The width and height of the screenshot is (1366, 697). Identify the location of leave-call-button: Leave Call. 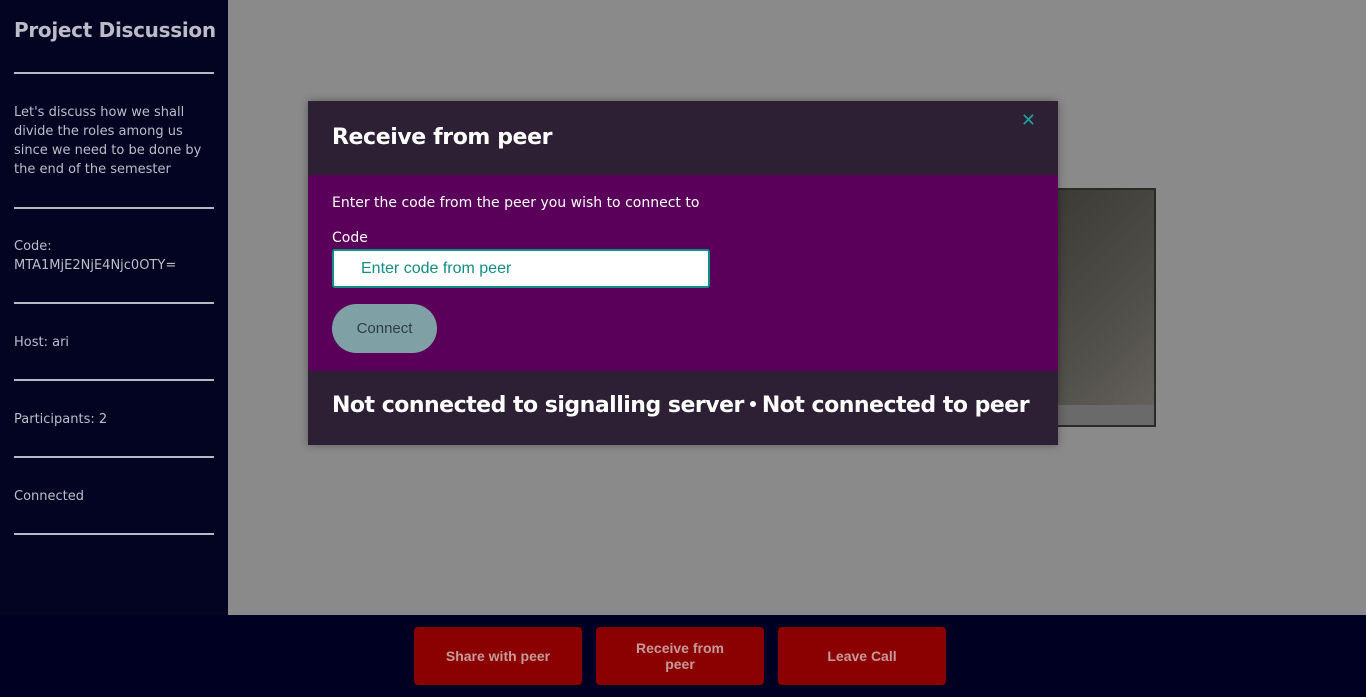
(862, 656).